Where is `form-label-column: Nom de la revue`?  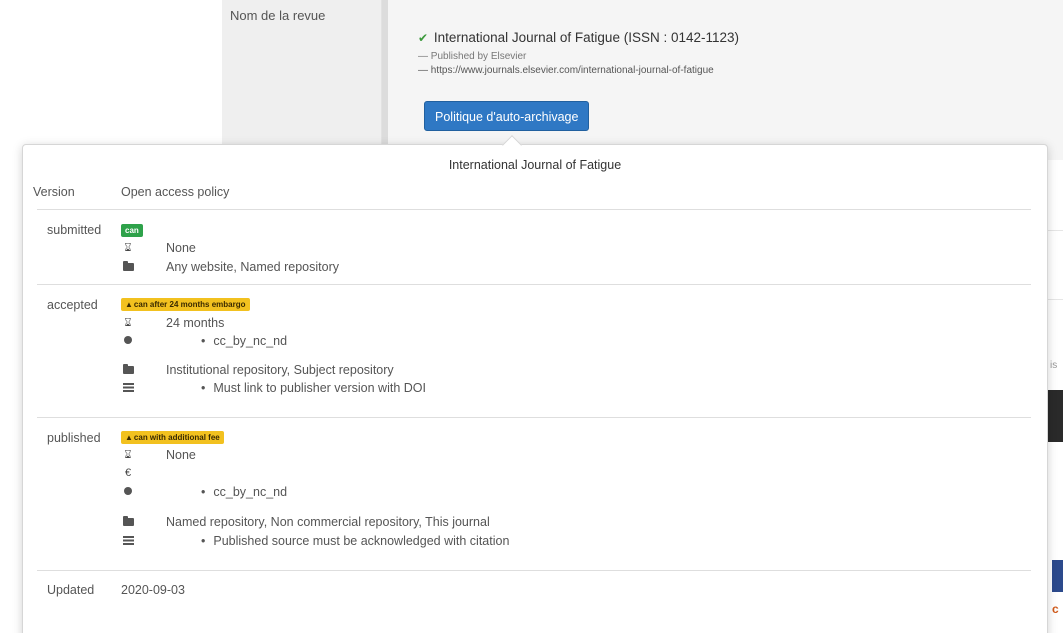
form-label-column: Nom de la revue is located at coordinates (302, 80).